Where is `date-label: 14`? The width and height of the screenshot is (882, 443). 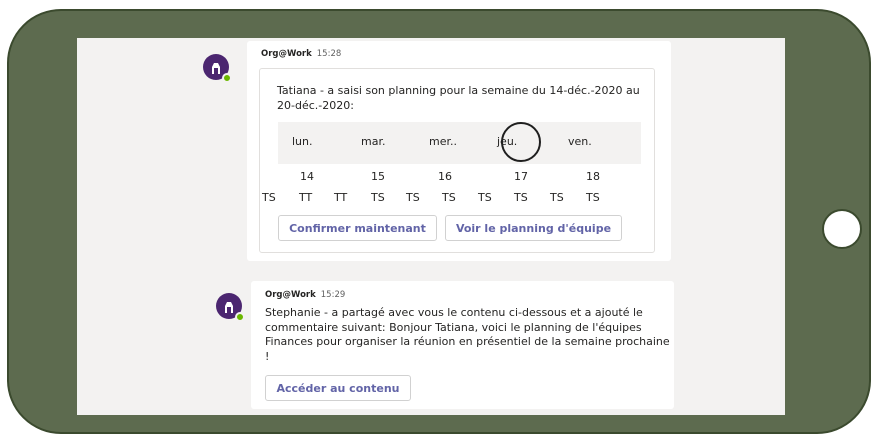
date-label: 14 is located at coordinates (307, 176).